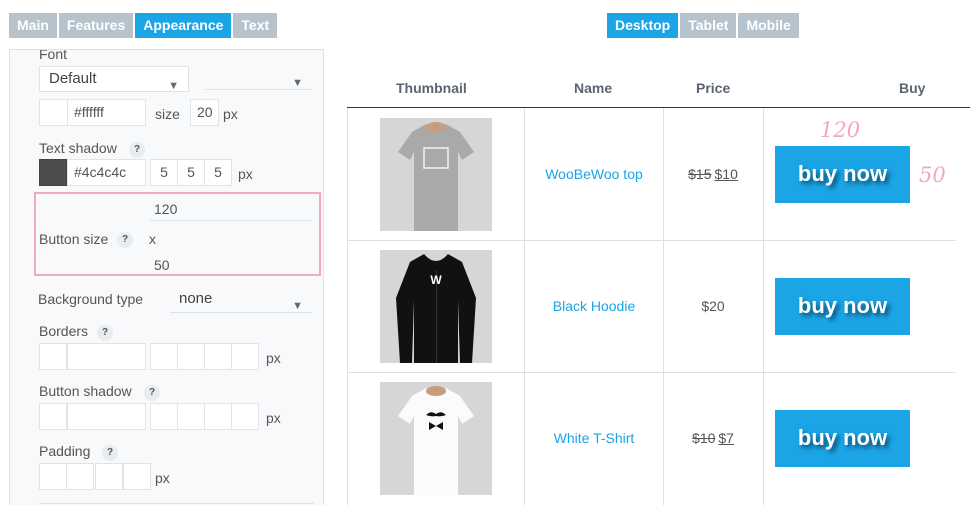 The image size is (970, 505). I want to click on product-thumbnail: W, so click(436, 306).